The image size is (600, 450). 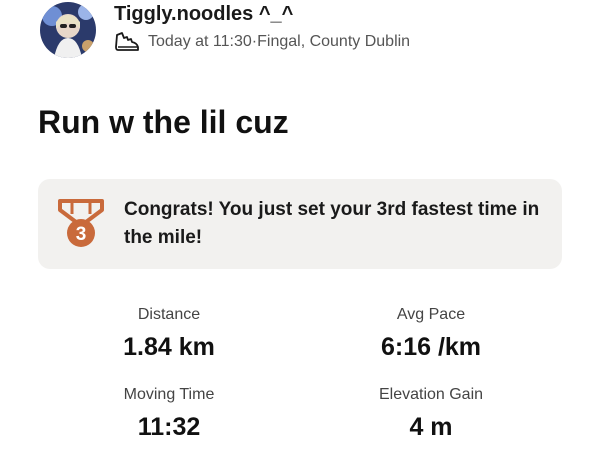 What do you see at coordinates (431, 347) in the screenshot?
I see `stat-value: 6:16 /km` at bounding box center [431, 347].